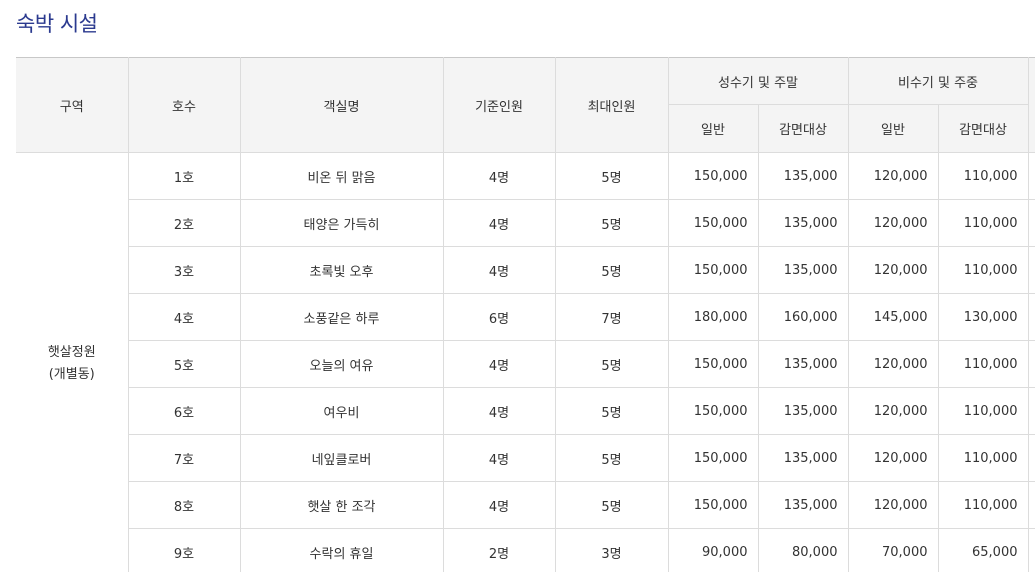 Image resolution: width=1035 pixels, height=572 pixels. Describe the element at coordinates (713, 317) in the screenshot. I see `peak-general-price: 180,000` at that location.